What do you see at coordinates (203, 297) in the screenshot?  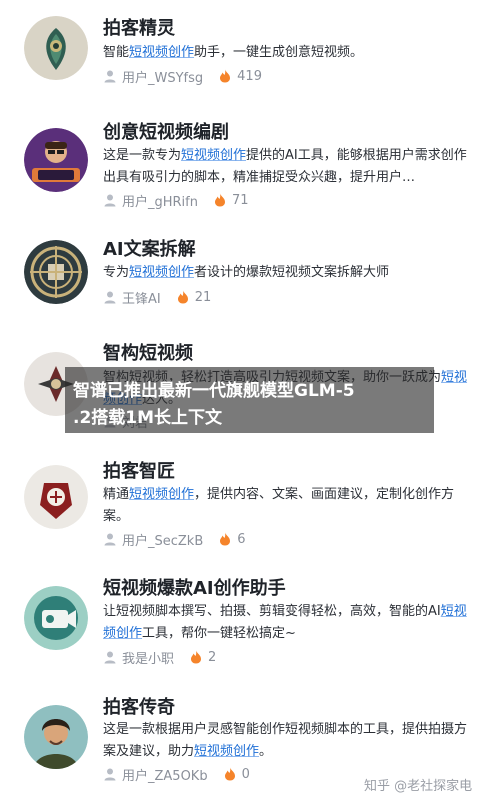 I see `heat-count: 21` at bounding box center [203, 297].